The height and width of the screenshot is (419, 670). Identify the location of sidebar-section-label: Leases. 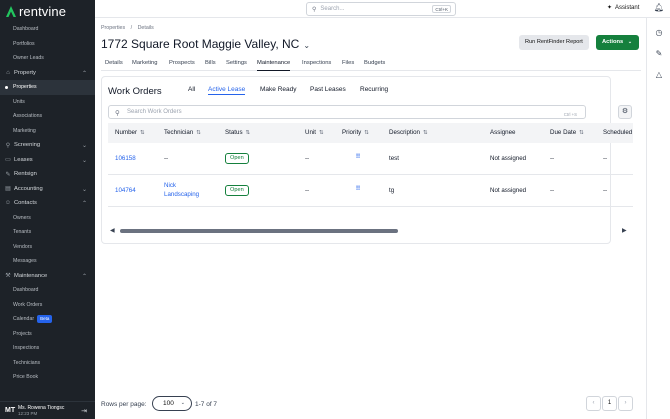
(23, 159).